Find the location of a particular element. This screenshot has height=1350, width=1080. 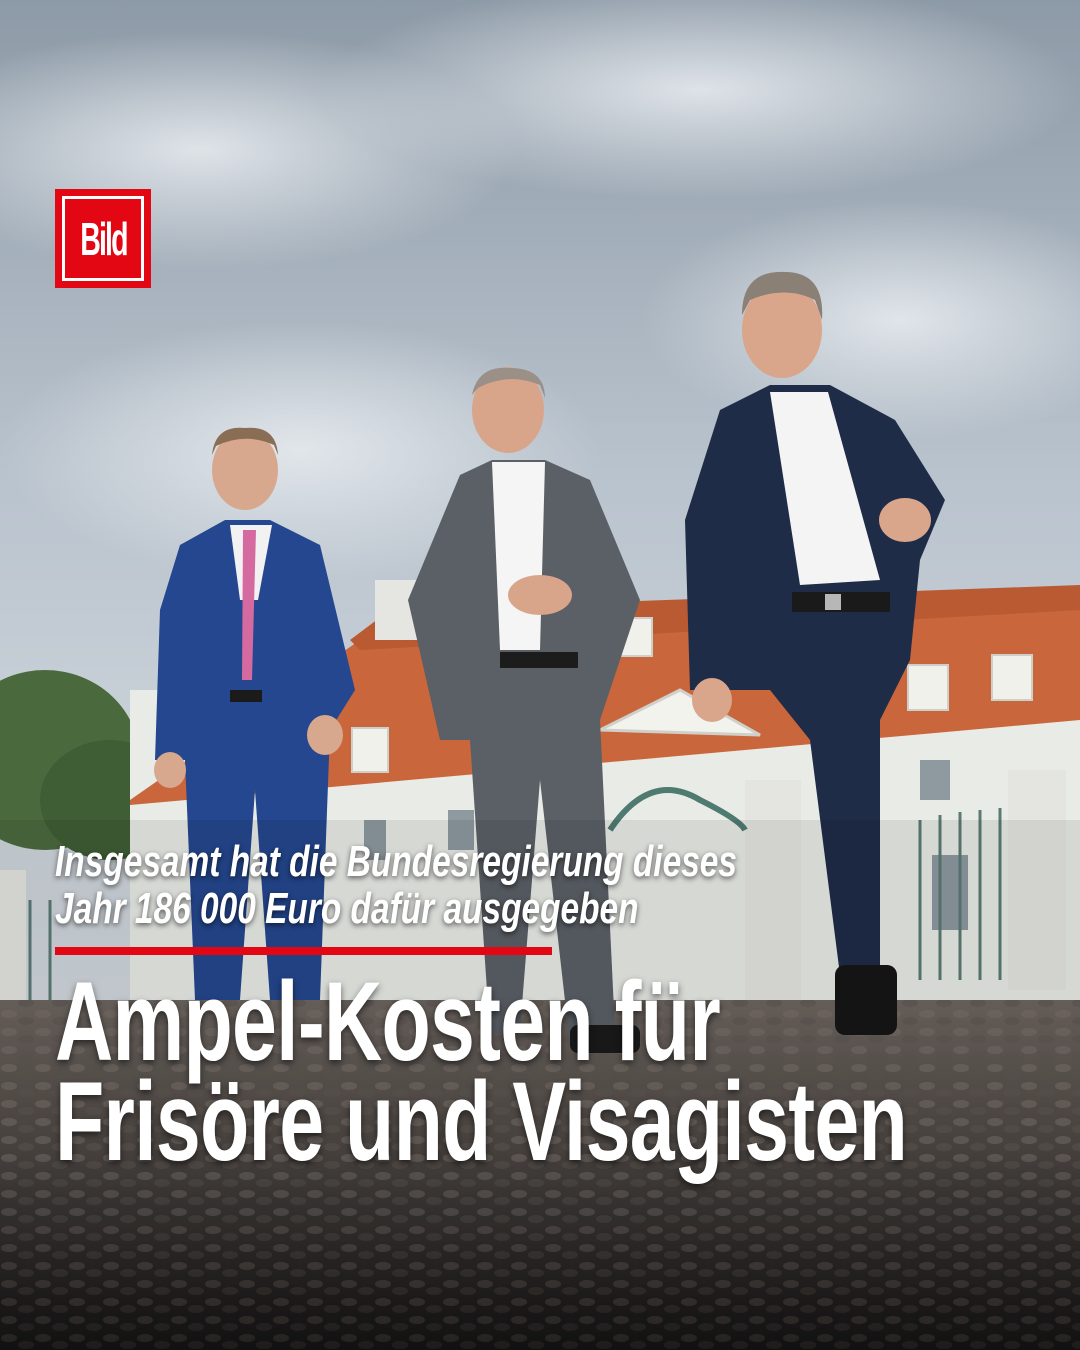

bild-logo-text: Bild is located at coordinates (103, 238).